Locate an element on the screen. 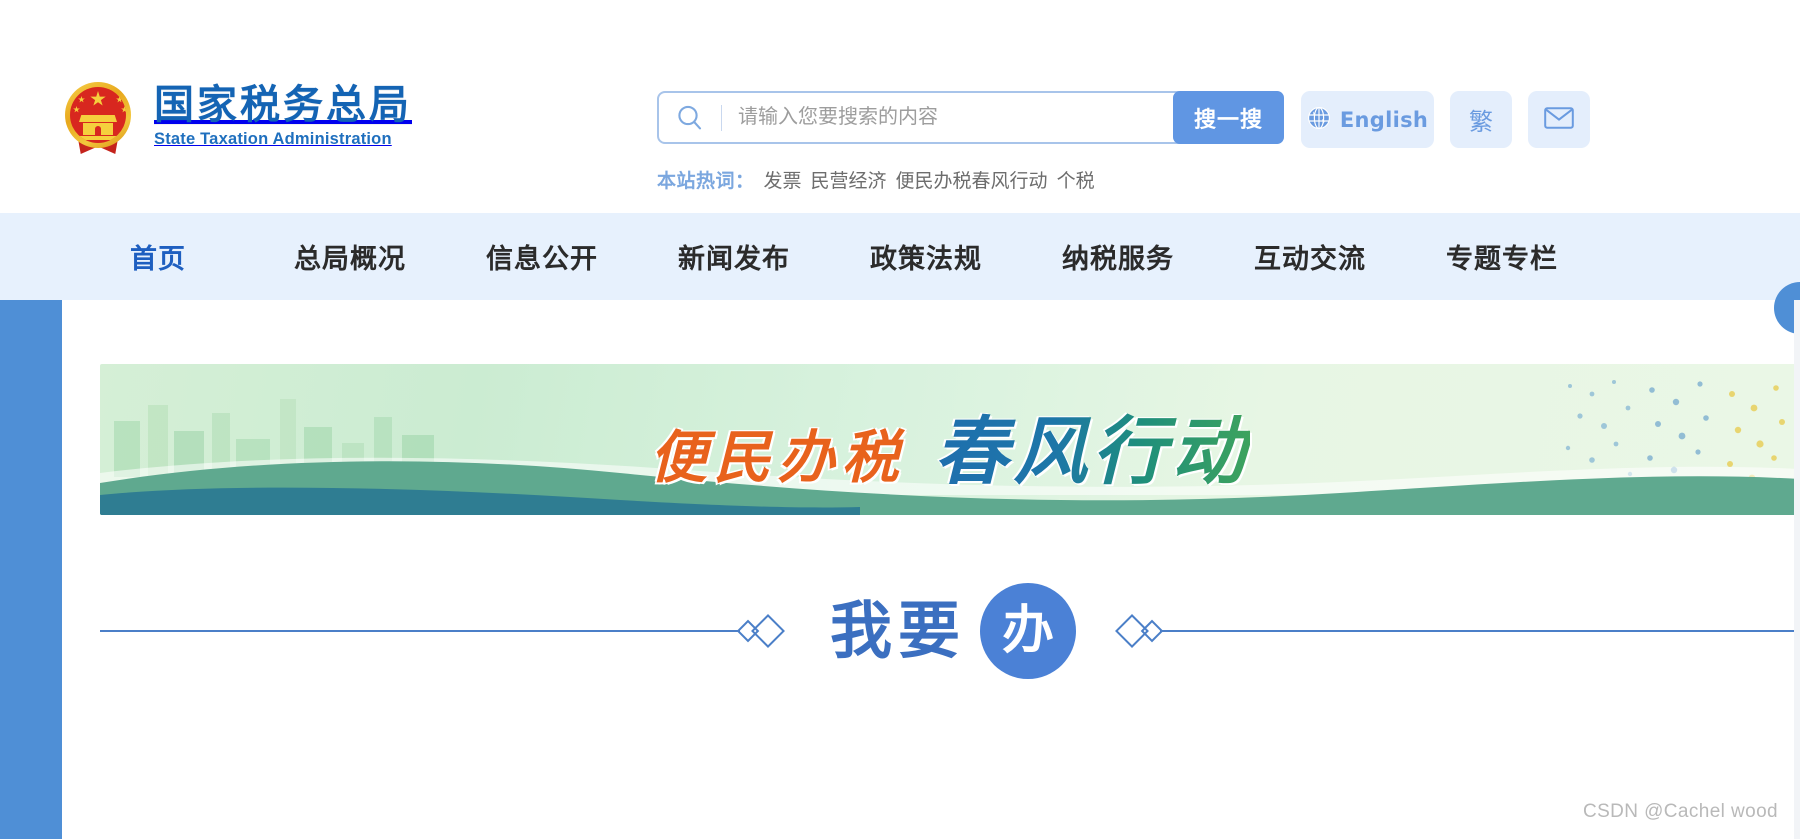 This screenshot has width=1800, height=839. language-traditional-button: 繁 is located at coordinates (1481, 119).